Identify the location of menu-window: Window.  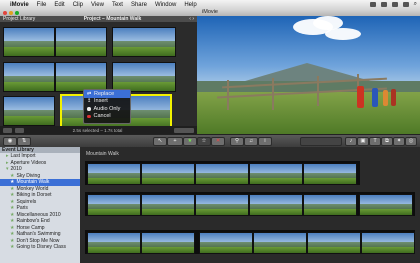
(165, 5).